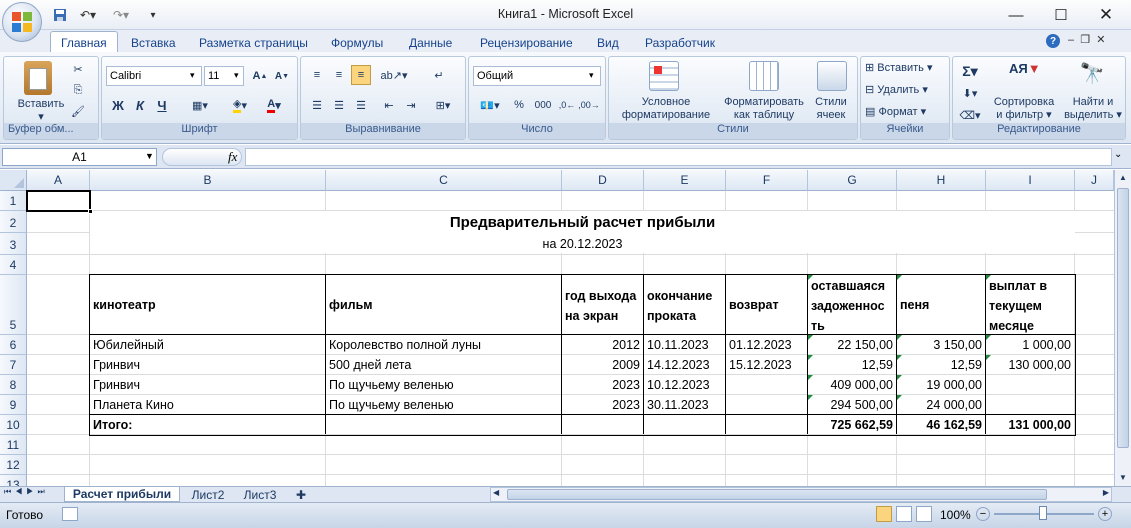  Describe the element at coordinates (124, 305) in the screenshot. I see `header-cinema: кинотеатр` at that location.